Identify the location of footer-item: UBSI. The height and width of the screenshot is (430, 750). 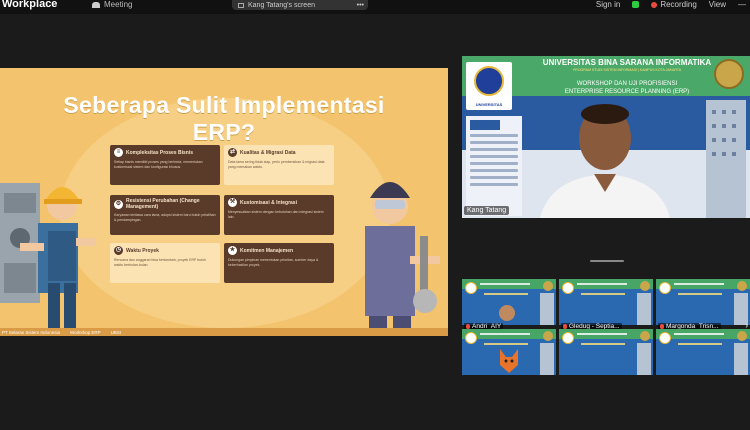
(116, 332).